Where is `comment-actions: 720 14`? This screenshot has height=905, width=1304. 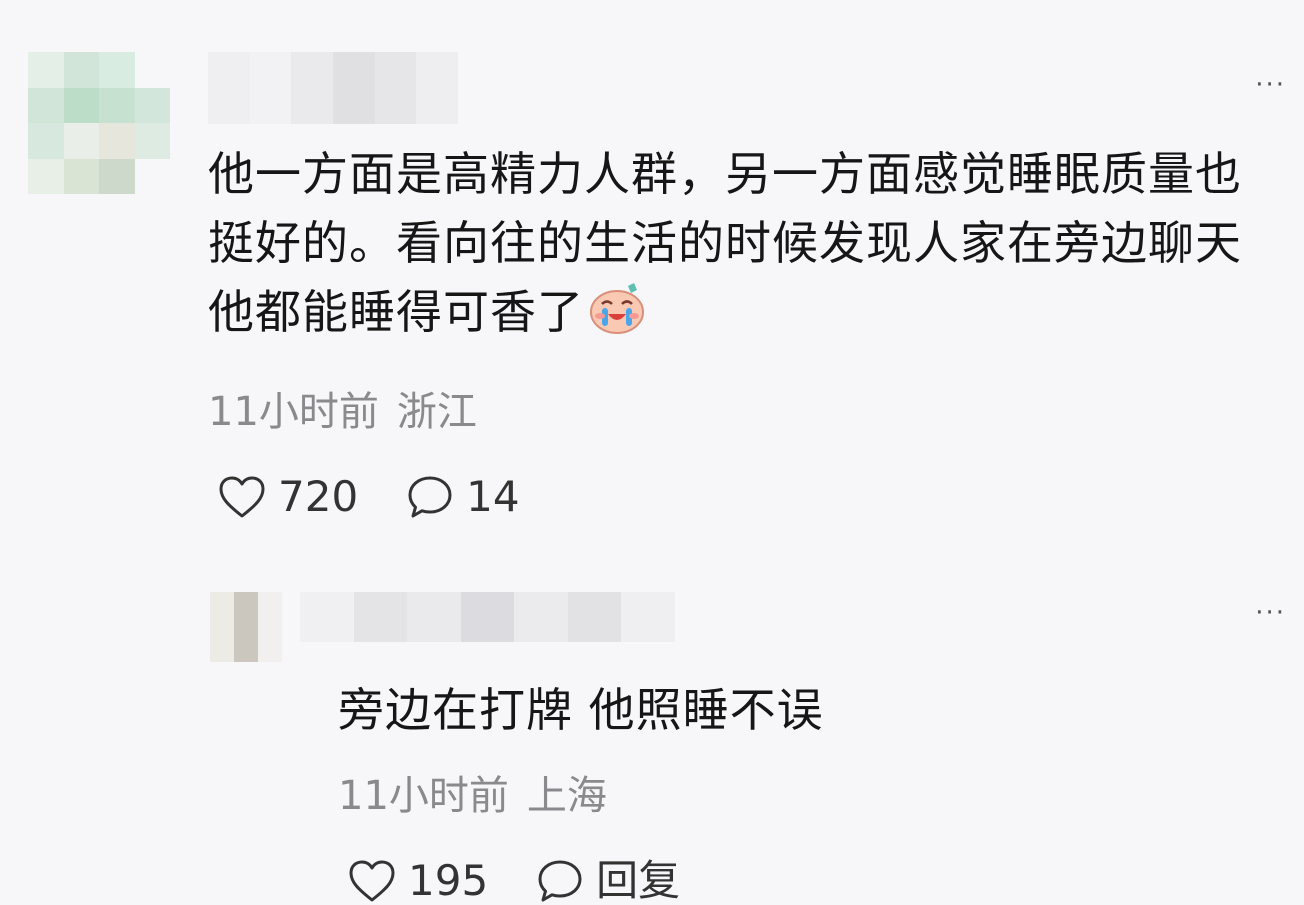
comment-actions: 720 14 is located at coordinates (369, 497).